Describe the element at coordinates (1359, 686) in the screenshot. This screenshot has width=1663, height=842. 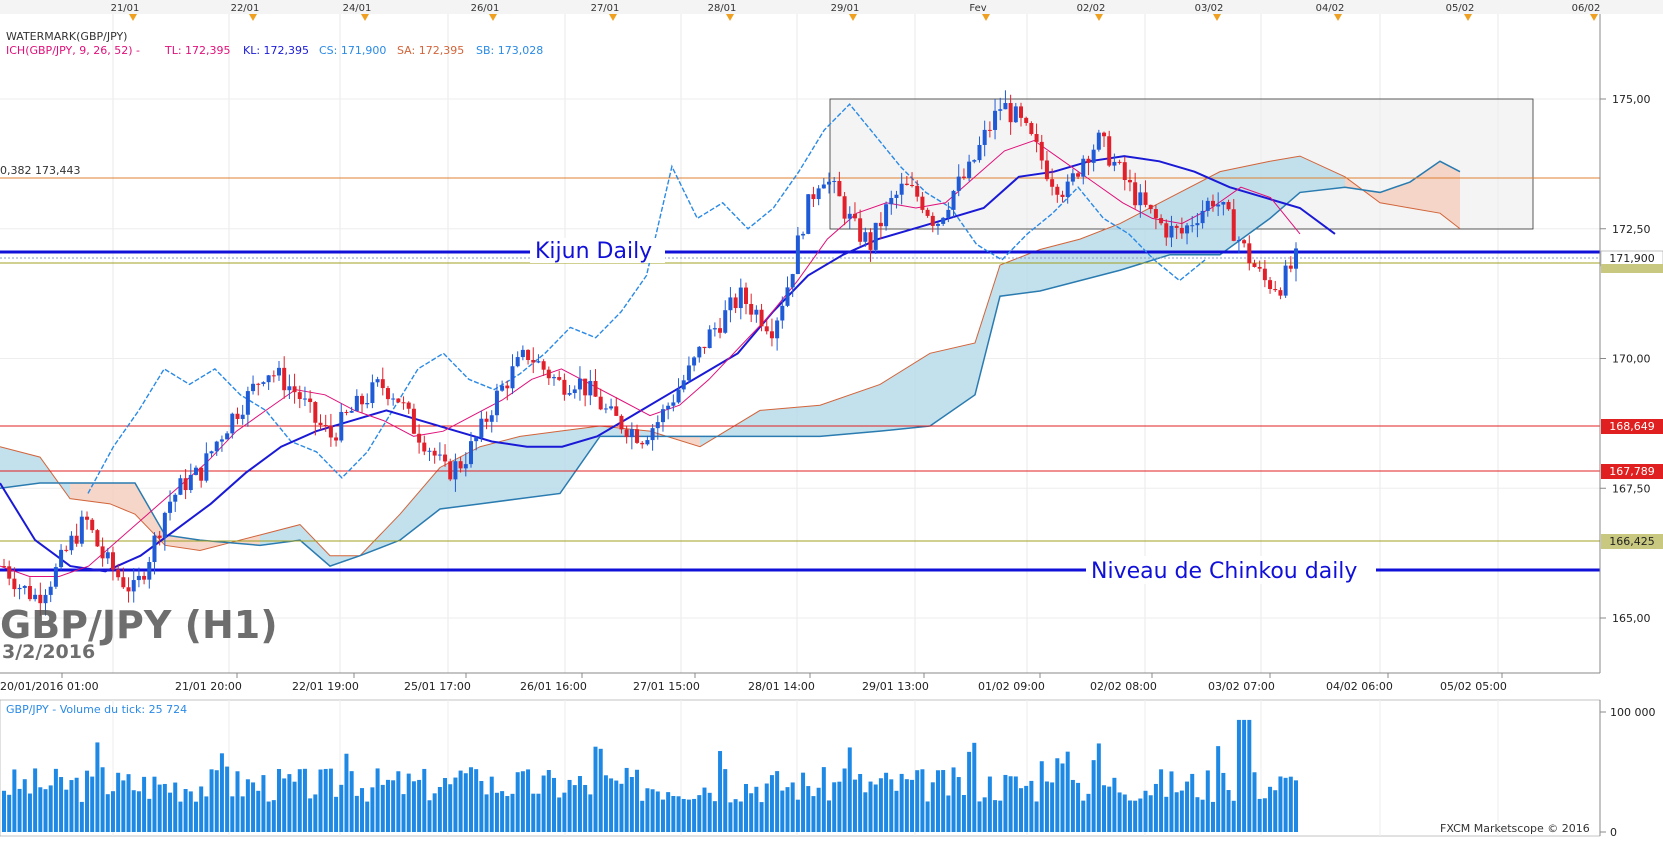
I see `time-tick-label: 04/02 06:00` at that location.